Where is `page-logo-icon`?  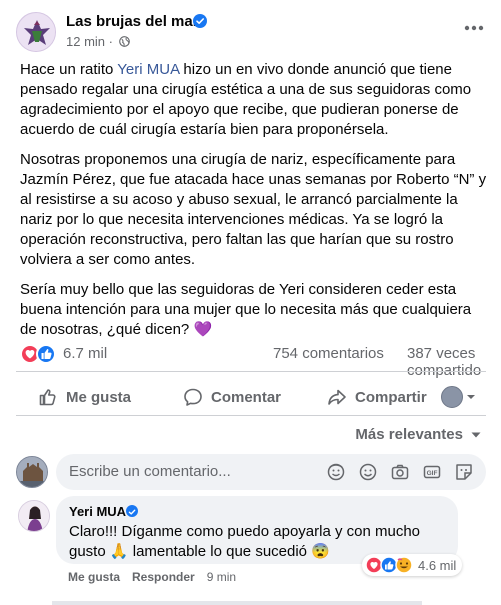
page-logo-icon is located at coordinates (36, 32).